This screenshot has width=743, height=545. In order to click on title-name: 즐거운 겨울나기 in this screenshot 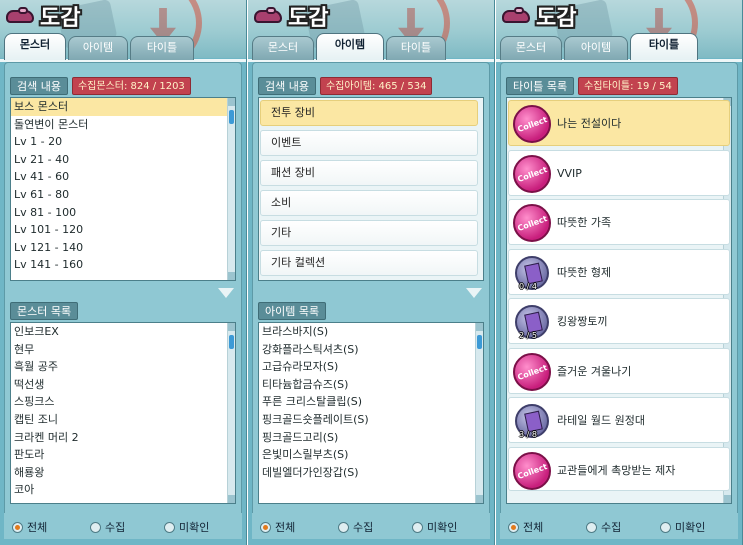, I will do `click(594, 371)`.